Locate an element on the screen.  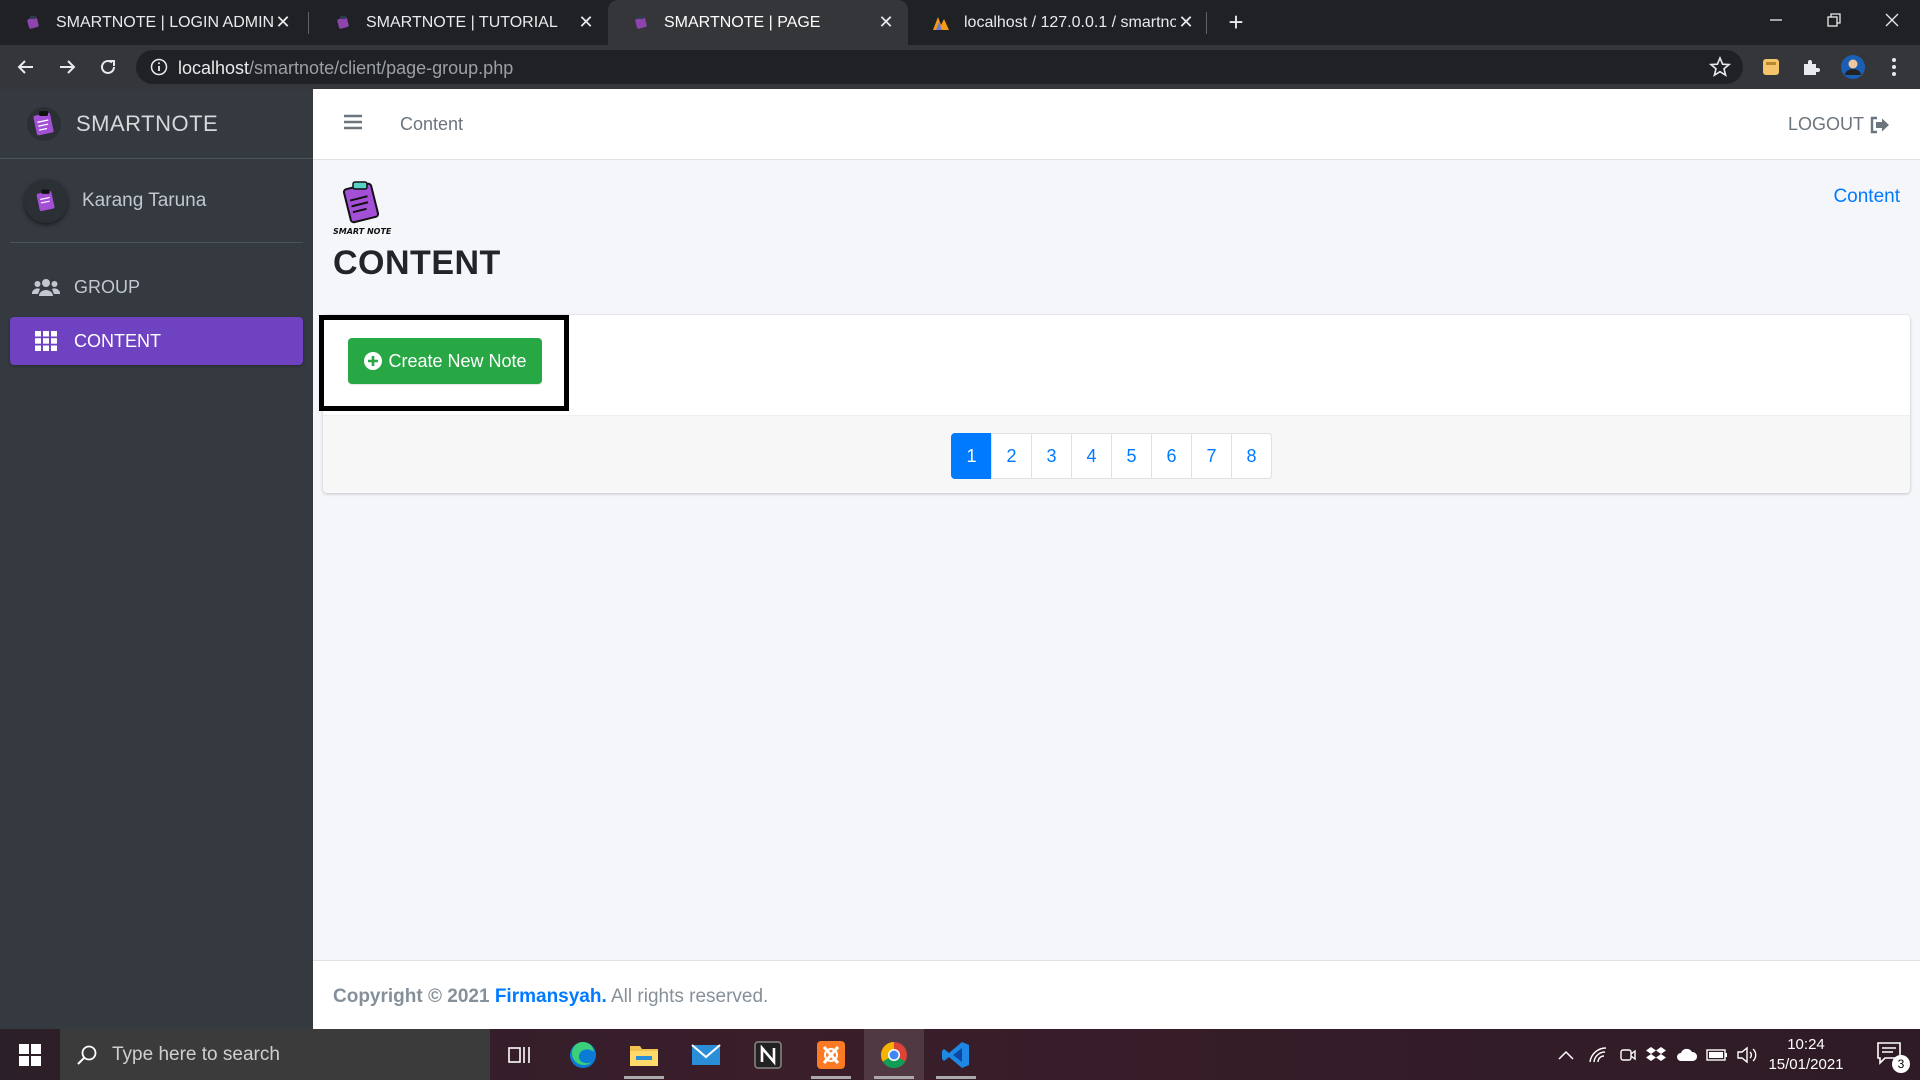
user-avatar is located at coordinates (46, 200).